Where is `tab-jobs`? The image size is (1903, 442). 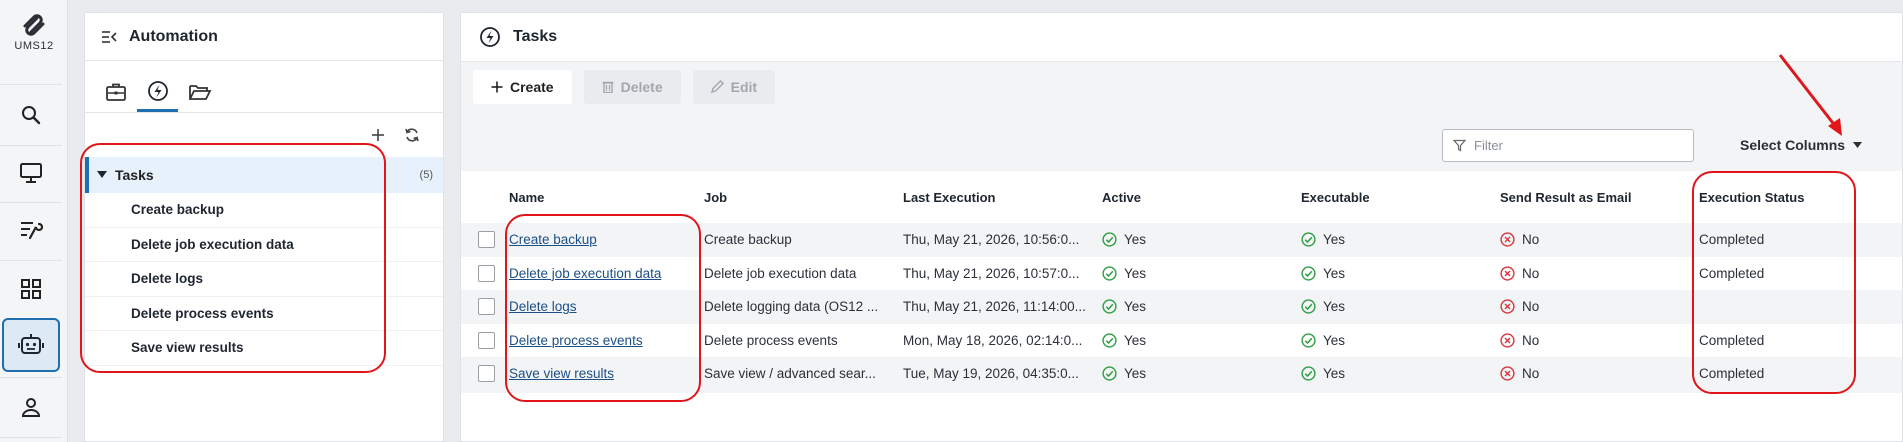 tab-jobs is located at coordinates (115, 92).